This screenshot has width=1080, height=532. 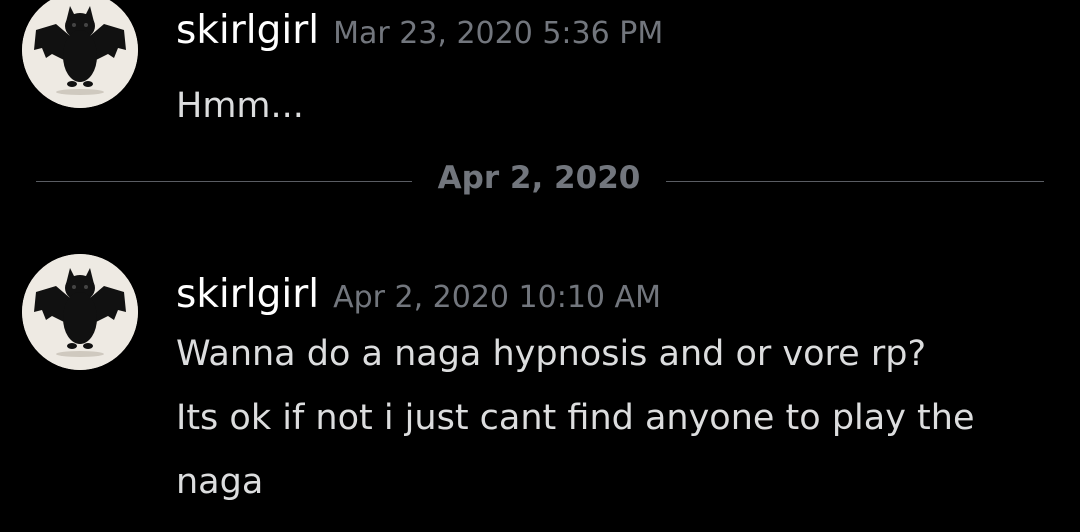 I want to click on message-line: naga, so click(x=220, y=482).